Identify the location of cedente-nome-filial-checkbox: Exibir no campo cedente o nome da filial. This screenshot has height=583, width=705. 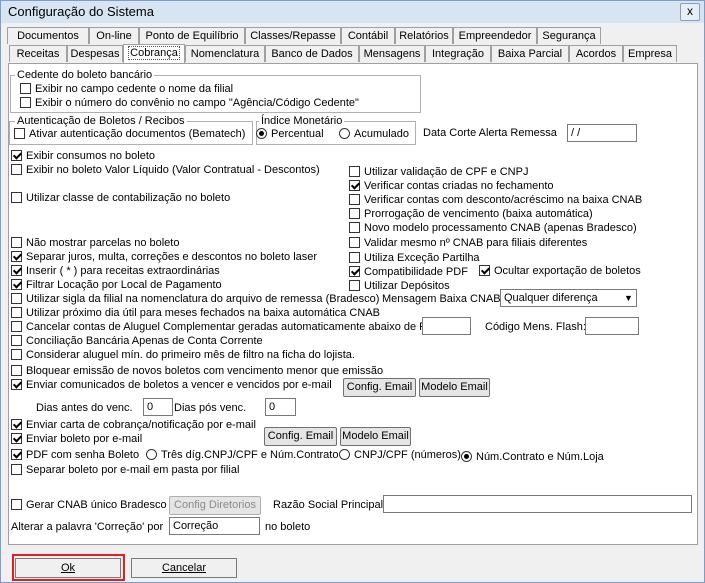
(126, 89).